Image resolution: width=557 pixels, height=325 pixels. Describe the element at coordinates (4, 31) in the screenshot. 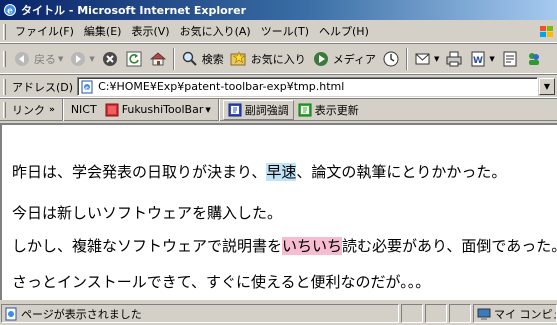

I see `menu-grip` at that location.